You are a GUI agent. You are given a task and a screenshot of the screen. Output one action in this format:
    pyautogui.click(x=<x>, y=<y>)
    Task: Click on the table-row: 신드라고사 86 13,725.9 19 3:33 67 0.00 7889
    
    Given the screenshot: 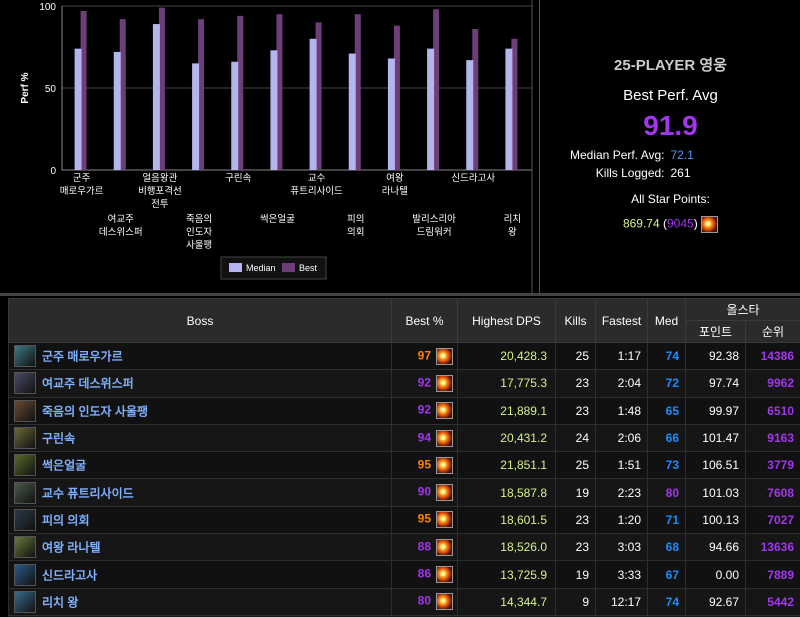 What is the action you would take?
    pyautogui.click(x=404, y=574)
    